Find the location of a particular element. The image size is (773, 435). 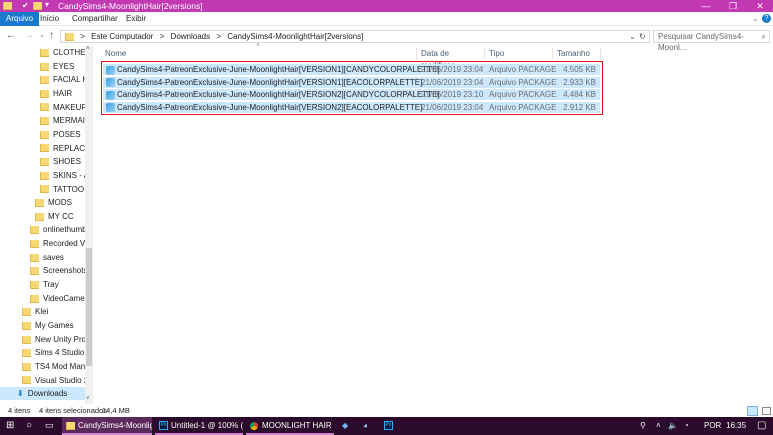

details-view-button is located at coordinates (752, 411).